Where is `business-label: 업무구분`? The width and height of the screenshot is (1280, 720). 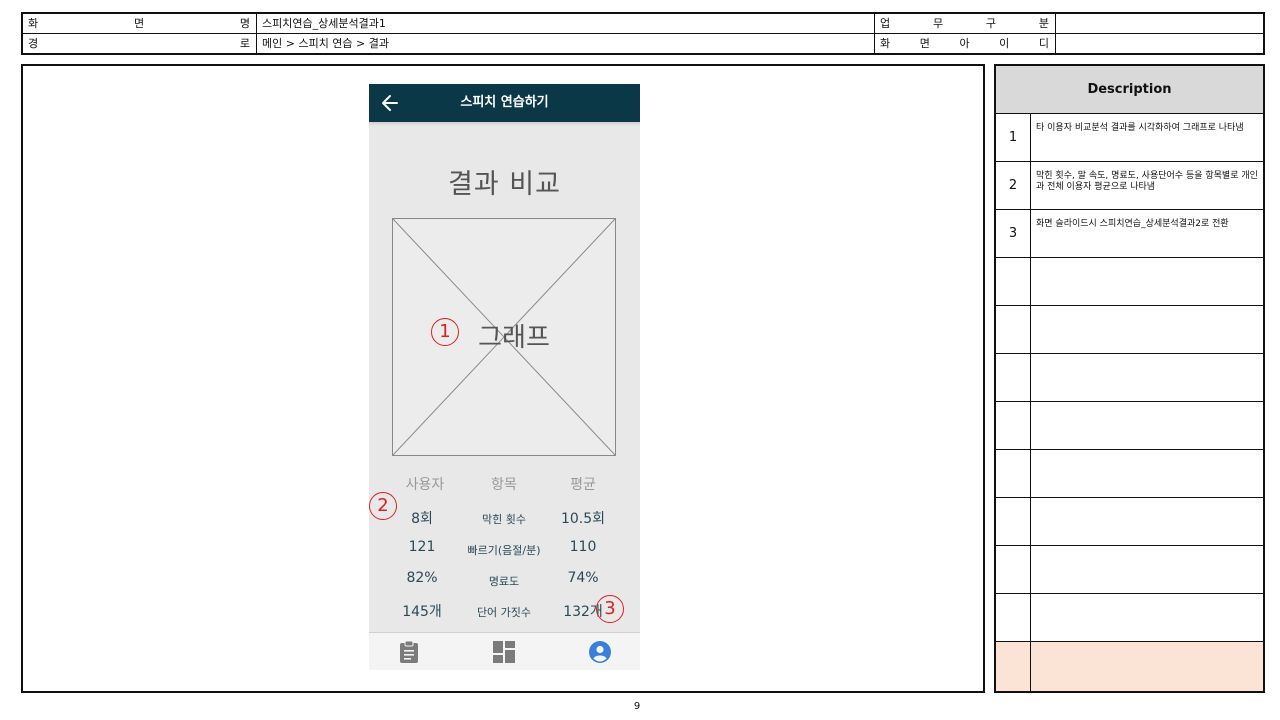 business-label: 업무구분 is located at coordinates (965, 23).